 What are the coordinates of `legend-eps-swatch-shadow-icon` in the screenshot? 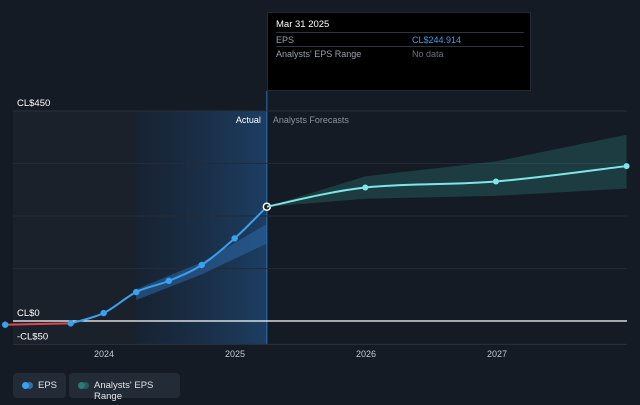 It's located at (29, 385).